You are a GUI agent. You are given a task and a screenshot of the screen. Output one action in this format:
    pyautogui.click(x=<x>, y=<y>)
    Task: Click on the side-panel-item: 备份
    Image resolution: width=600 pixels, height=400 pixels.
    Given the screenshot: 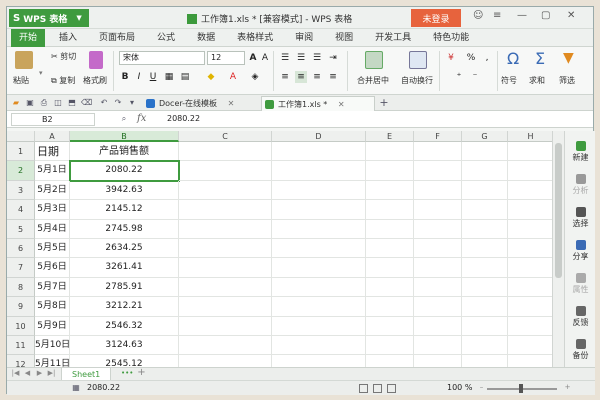 What is the action you would take?
    pyautogui.click(x=580, y=350)
    